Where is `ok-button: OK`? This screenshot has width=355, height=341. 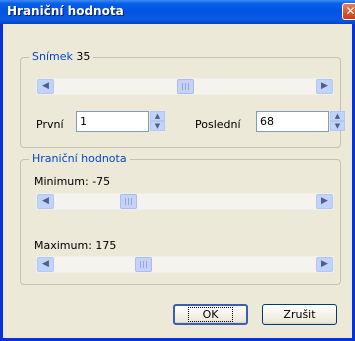 ok-button: OK is located at coordinates (210, 314).